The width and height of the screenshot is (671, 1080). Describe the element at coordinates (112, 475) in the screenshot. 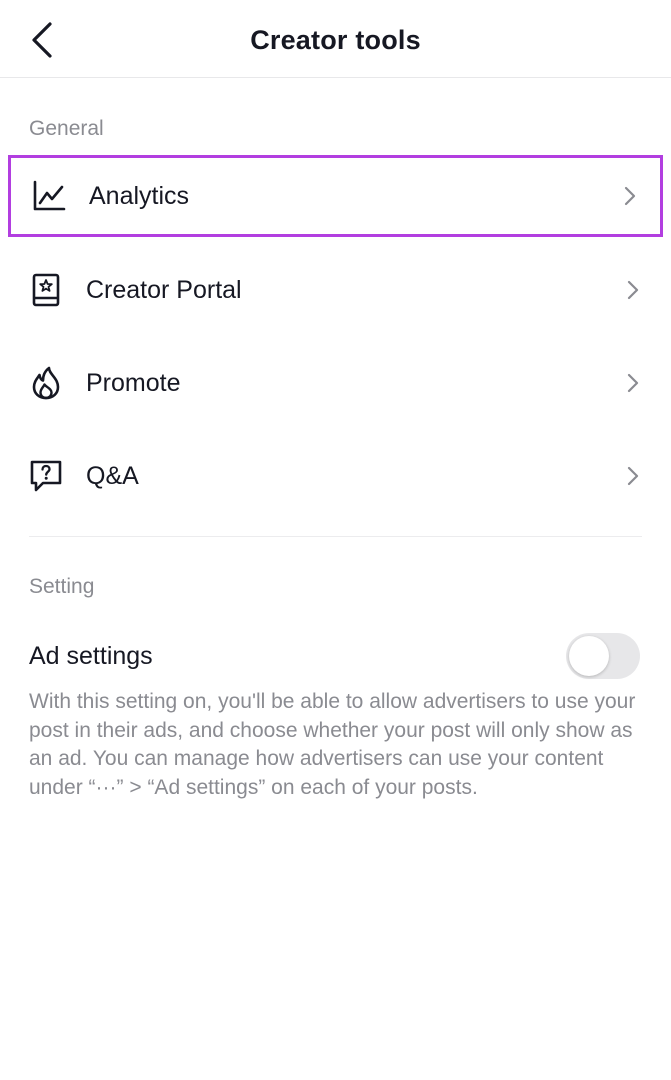

I see `list-item-label: Q&A` at that location.